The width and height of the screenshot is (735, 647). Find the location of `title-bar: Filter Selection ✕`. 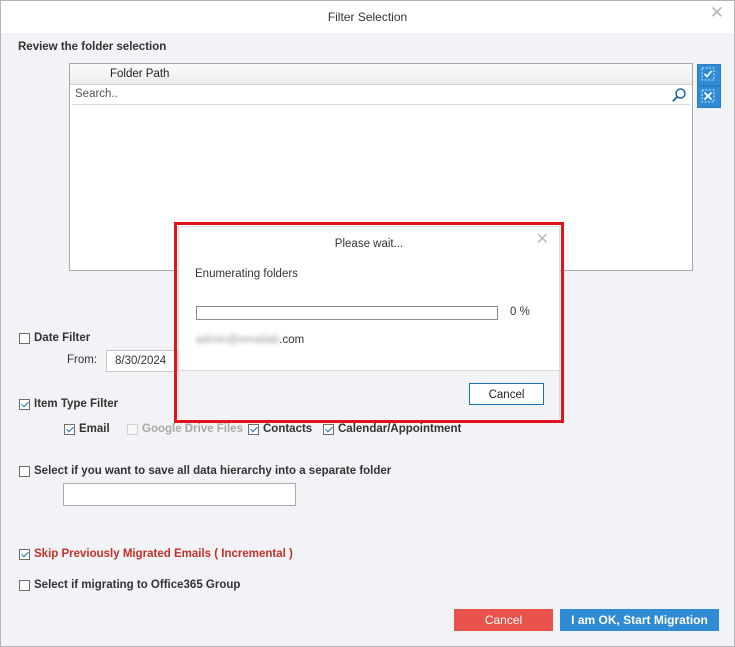

title-bar: Filter Selection ✕ is located at coordinates (367, 17).